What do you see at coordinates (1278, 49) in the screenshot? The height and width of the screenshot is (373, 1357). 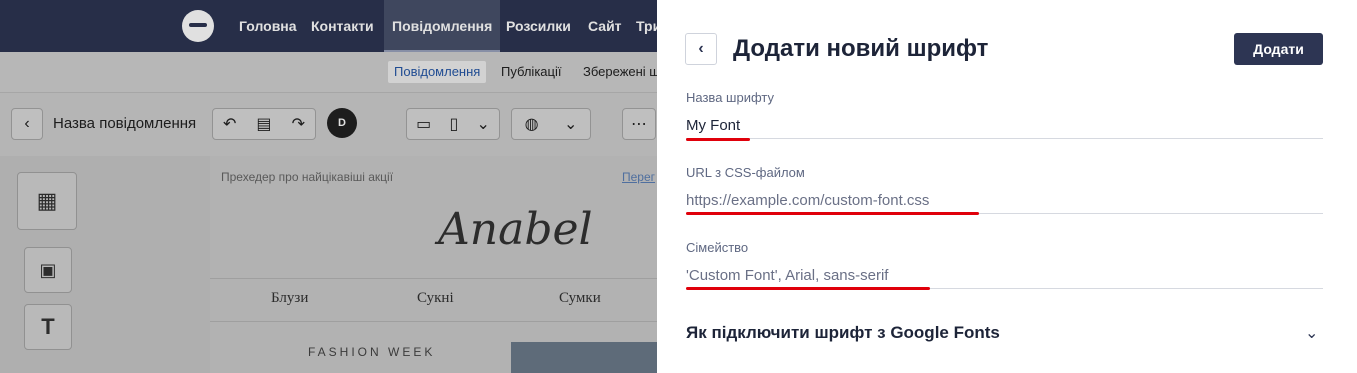 I see `add-button: Додати` at bounding box center [1278, 49].